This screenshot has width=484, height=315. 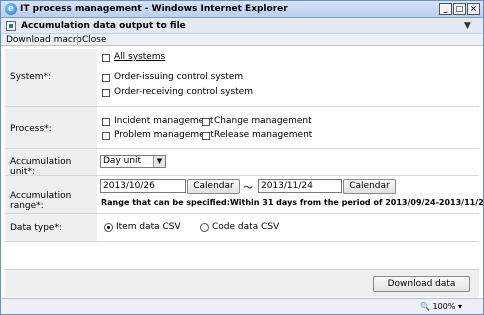 I want to click on range-end-input: 2013/11/24, so click(x=300, y=186).